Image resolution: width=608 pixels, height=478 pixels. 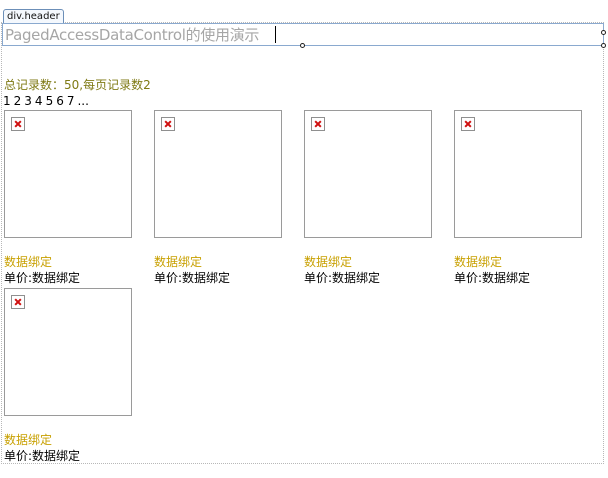 What do you see at coordinates (132, 35) in the screenshot?
I see `page-title: PagedAccessDataControl的使用演示` at bounding box center [132, 35].